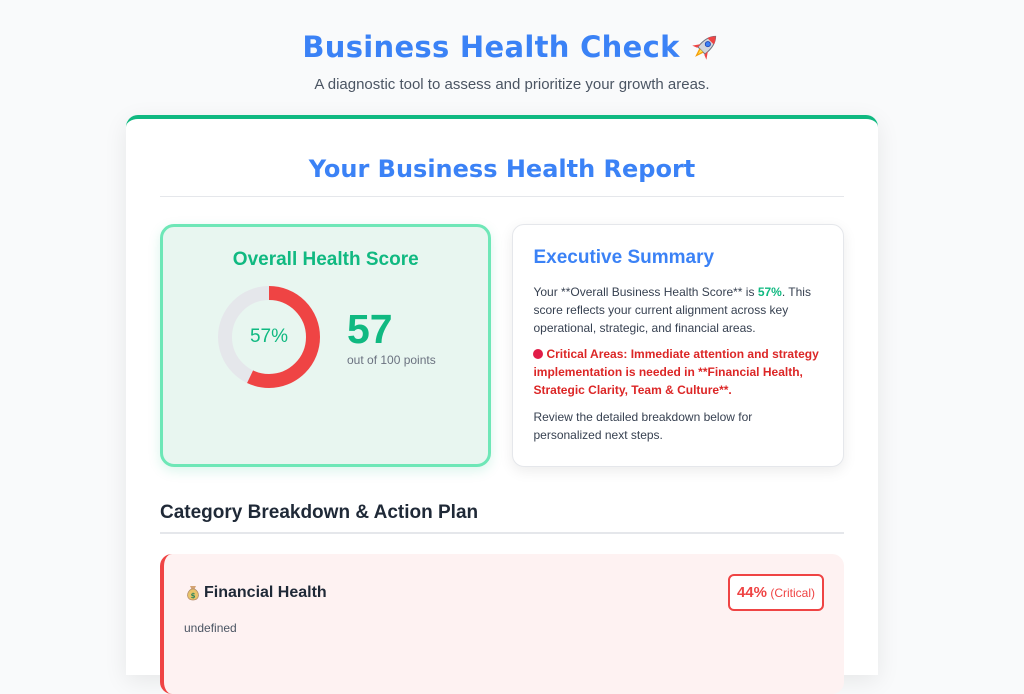 This screenshot has width=1024, height=694. What do you see at coordinates (502, 158) in the screenshot?
I see `report-title: Your Business Health Report` at bounding box center [502, 158].